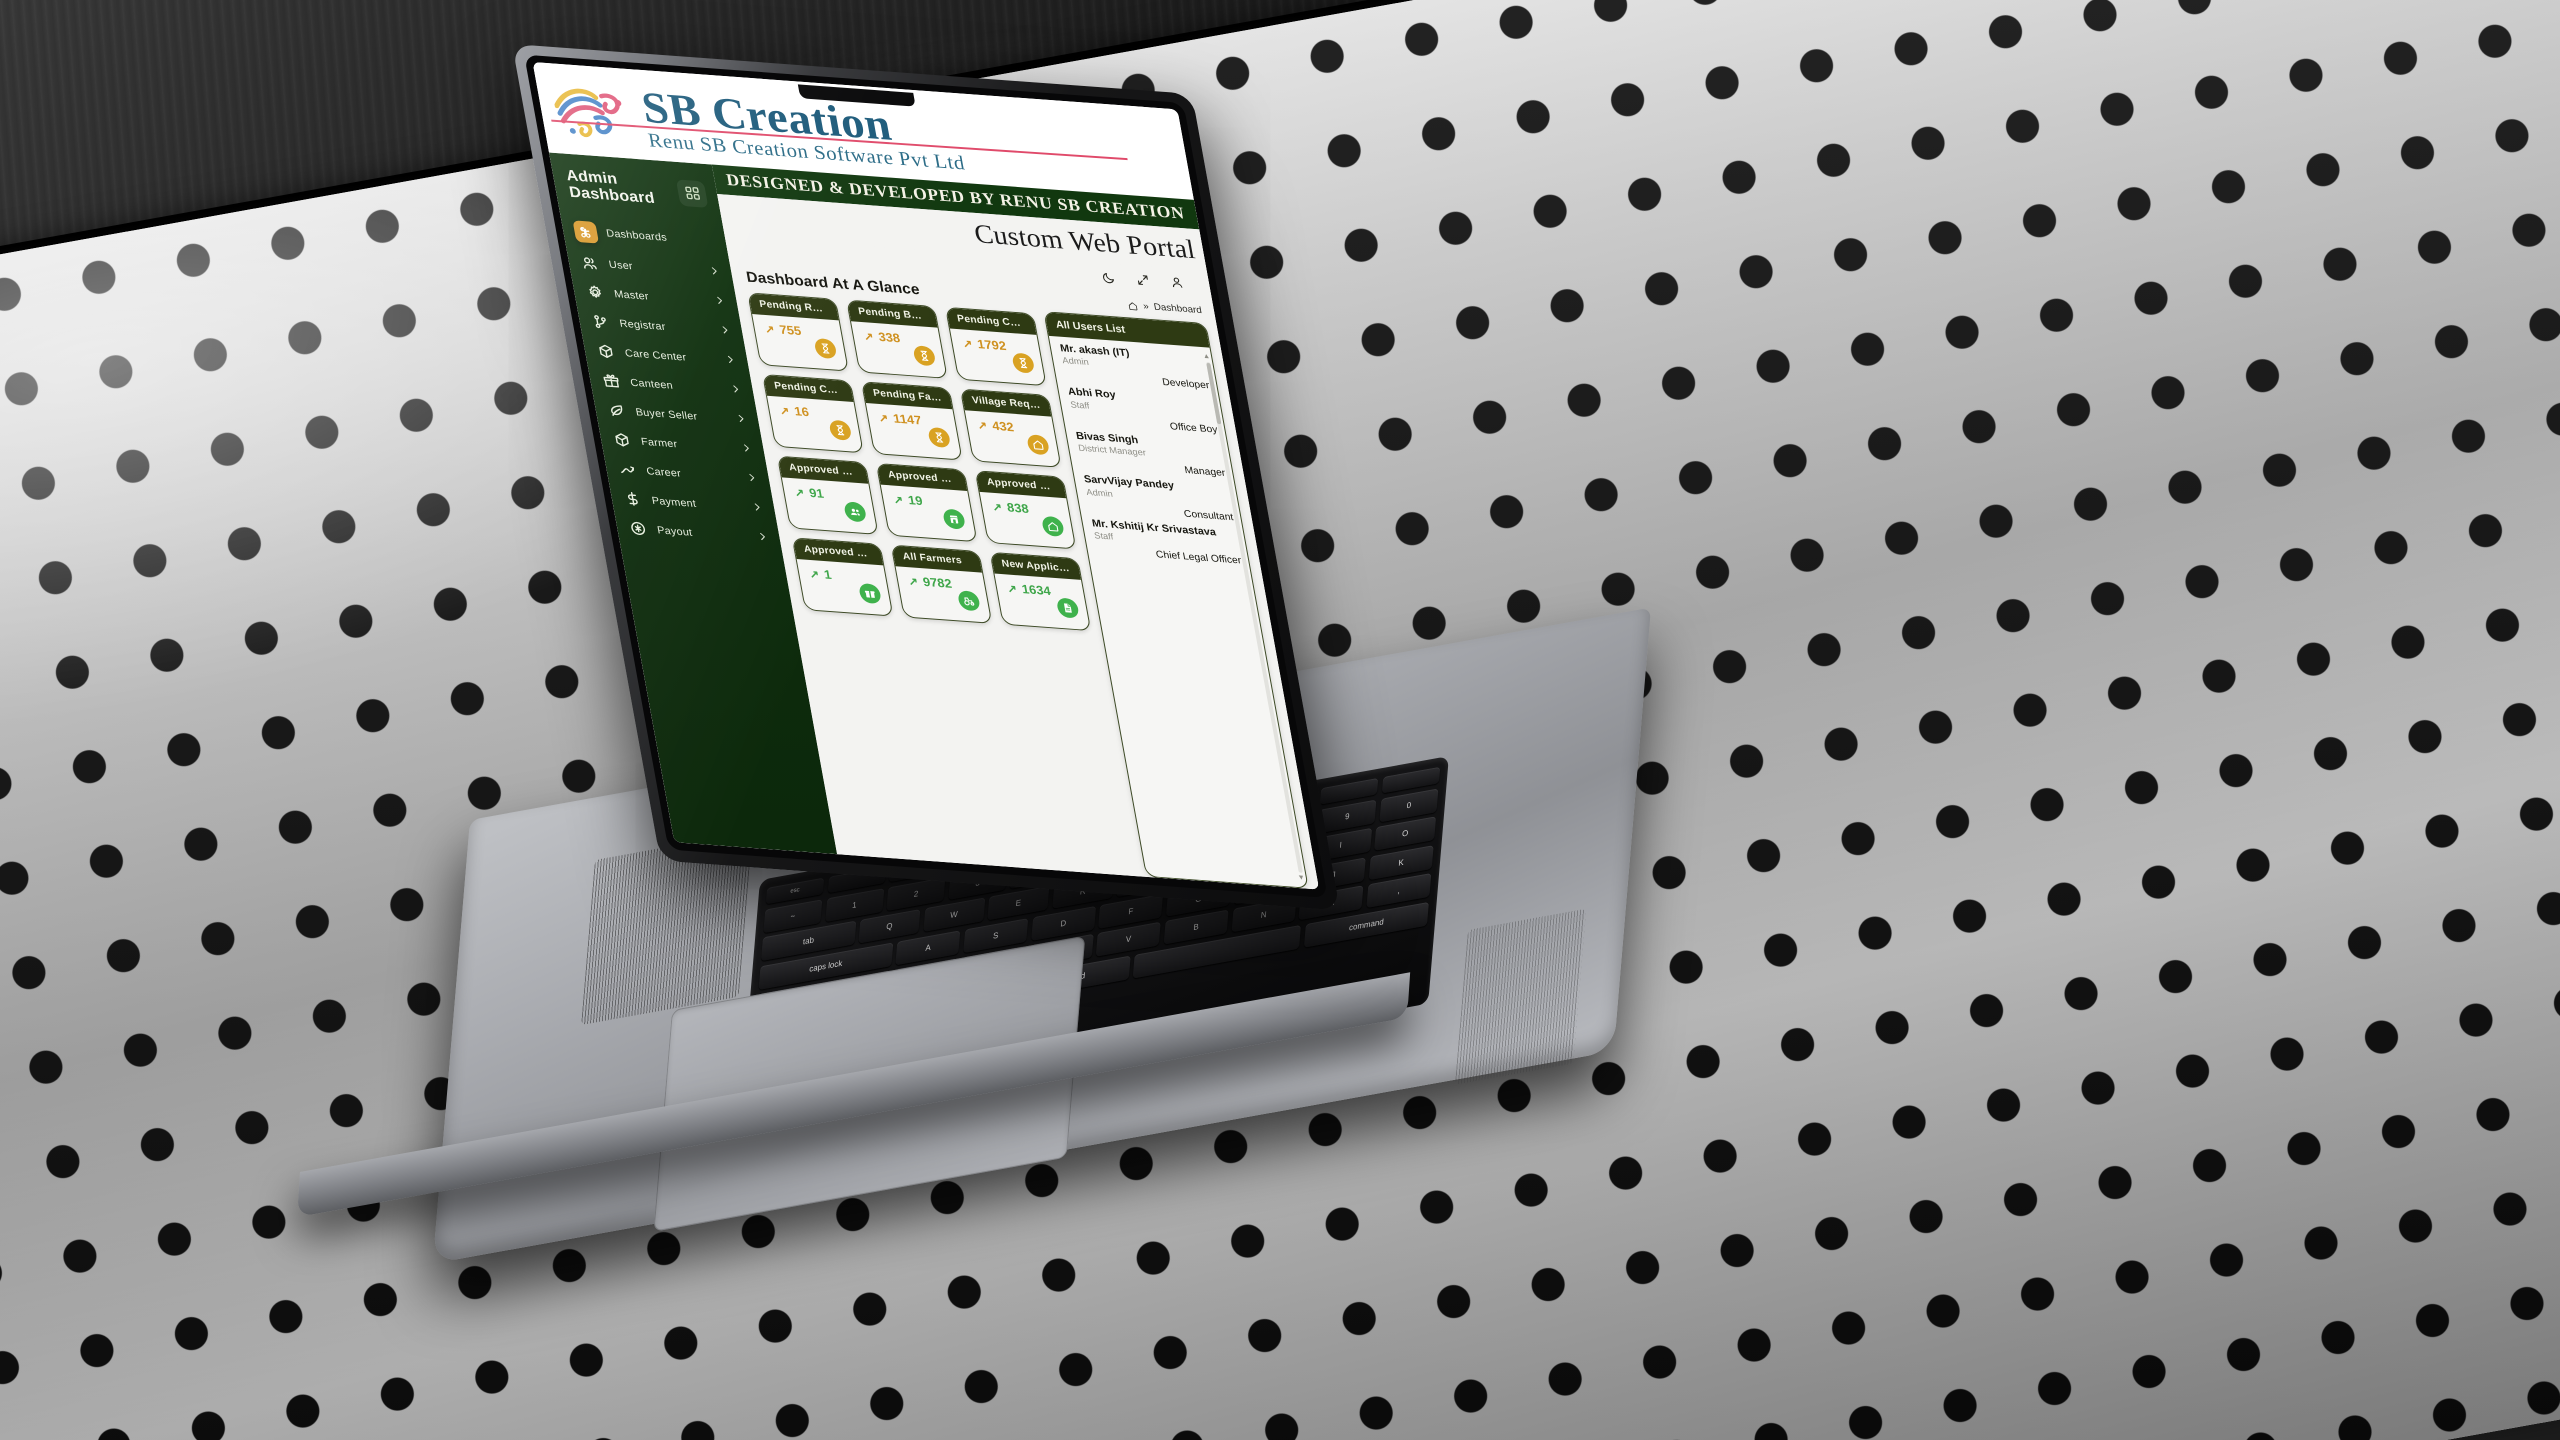 The width and height of the screenshot is (2560, 1440). I want to click on stat-card-value-row: ↗ 1792, so click(995, 345).